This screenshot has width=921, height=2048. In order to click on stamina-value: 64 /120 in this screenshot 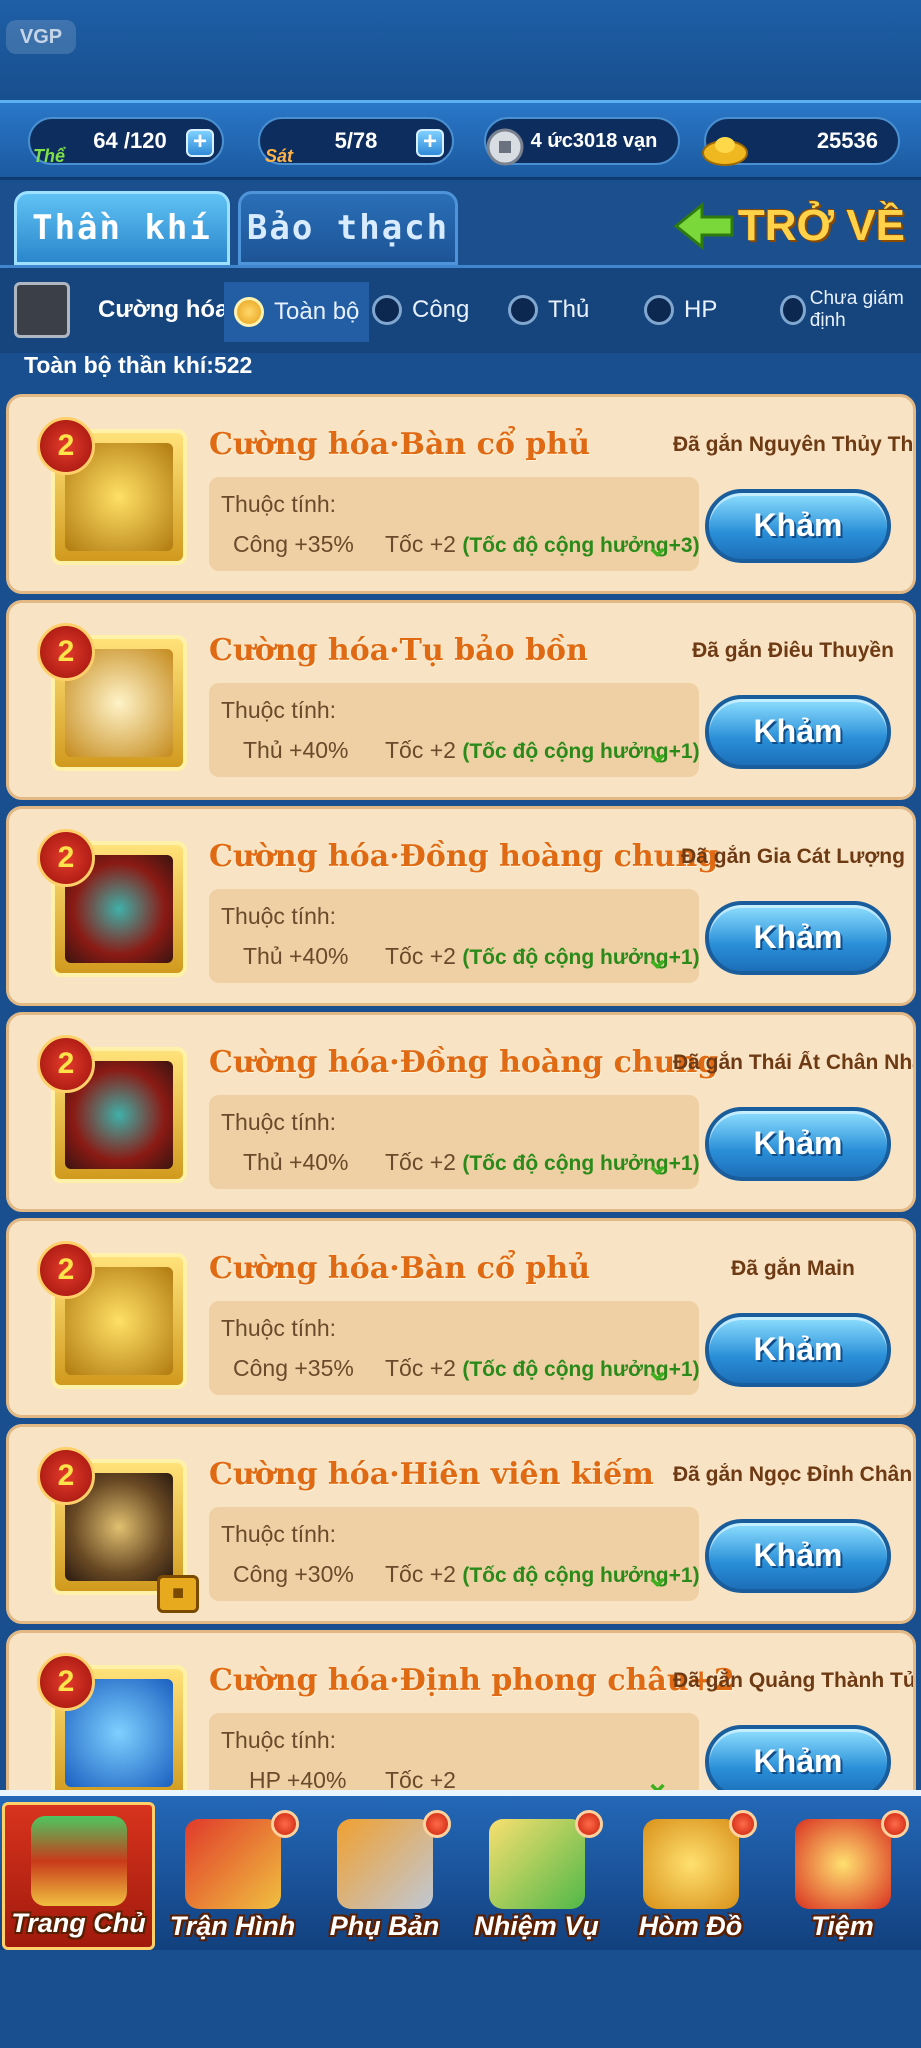, I will do `click(130, 140)`.